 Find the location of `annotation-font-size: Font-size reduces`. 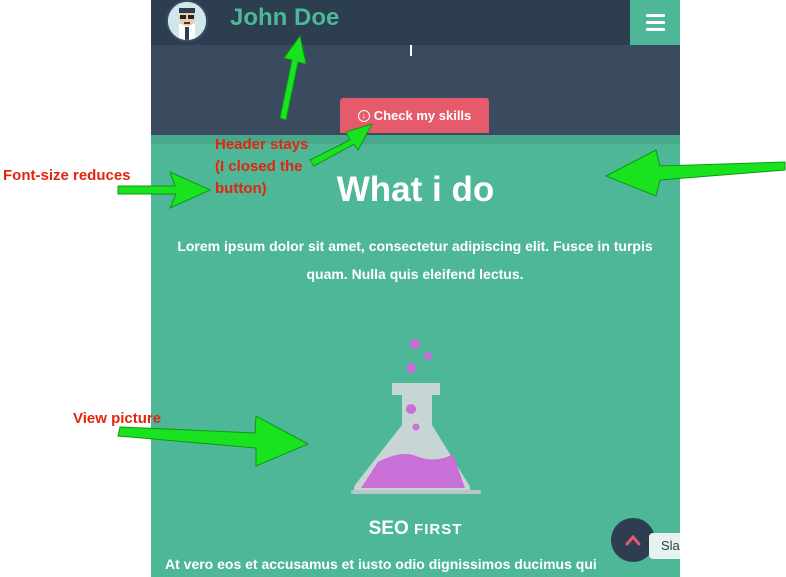

annotation-font-size: Font-size reduces is located at coordinates (67, 175).